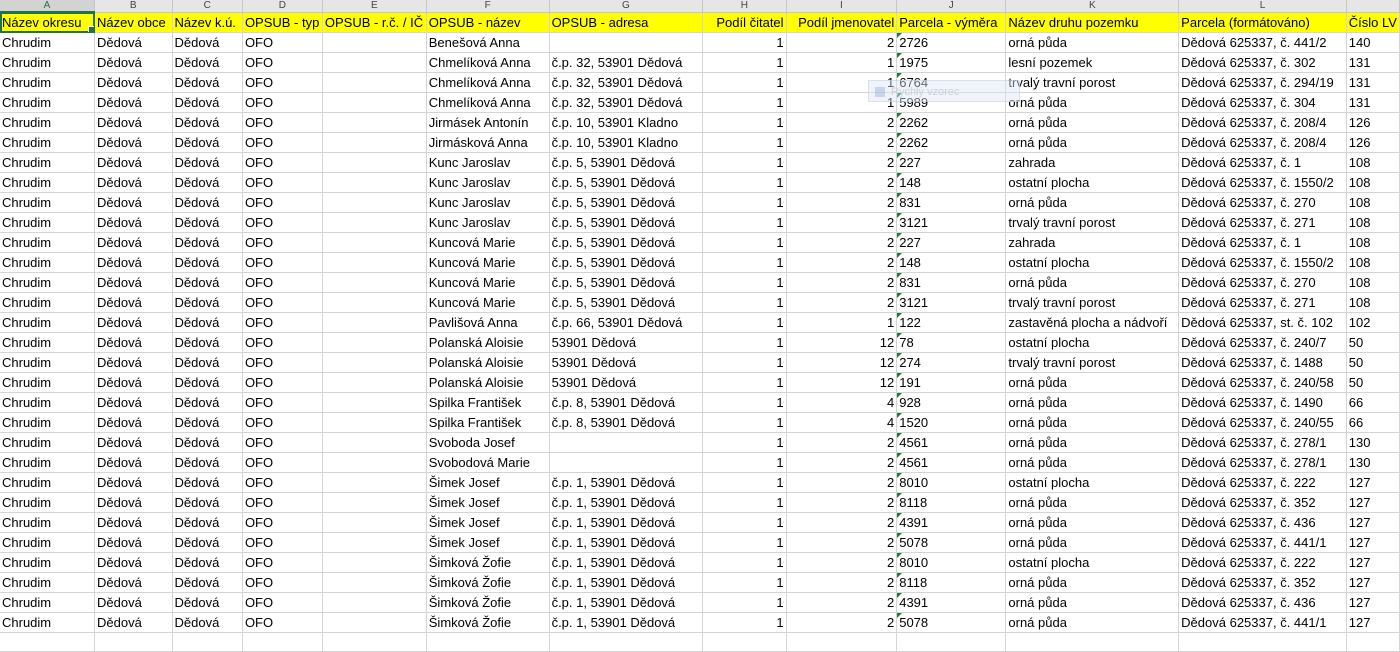 Image resolution: width=1400 pixels, height=652 pixels. What do you see at coordinates (1262, 442) in the screenshot?
I see `cell: Dědová 625337, č. 278/1` at bounding box center [1262, 442].